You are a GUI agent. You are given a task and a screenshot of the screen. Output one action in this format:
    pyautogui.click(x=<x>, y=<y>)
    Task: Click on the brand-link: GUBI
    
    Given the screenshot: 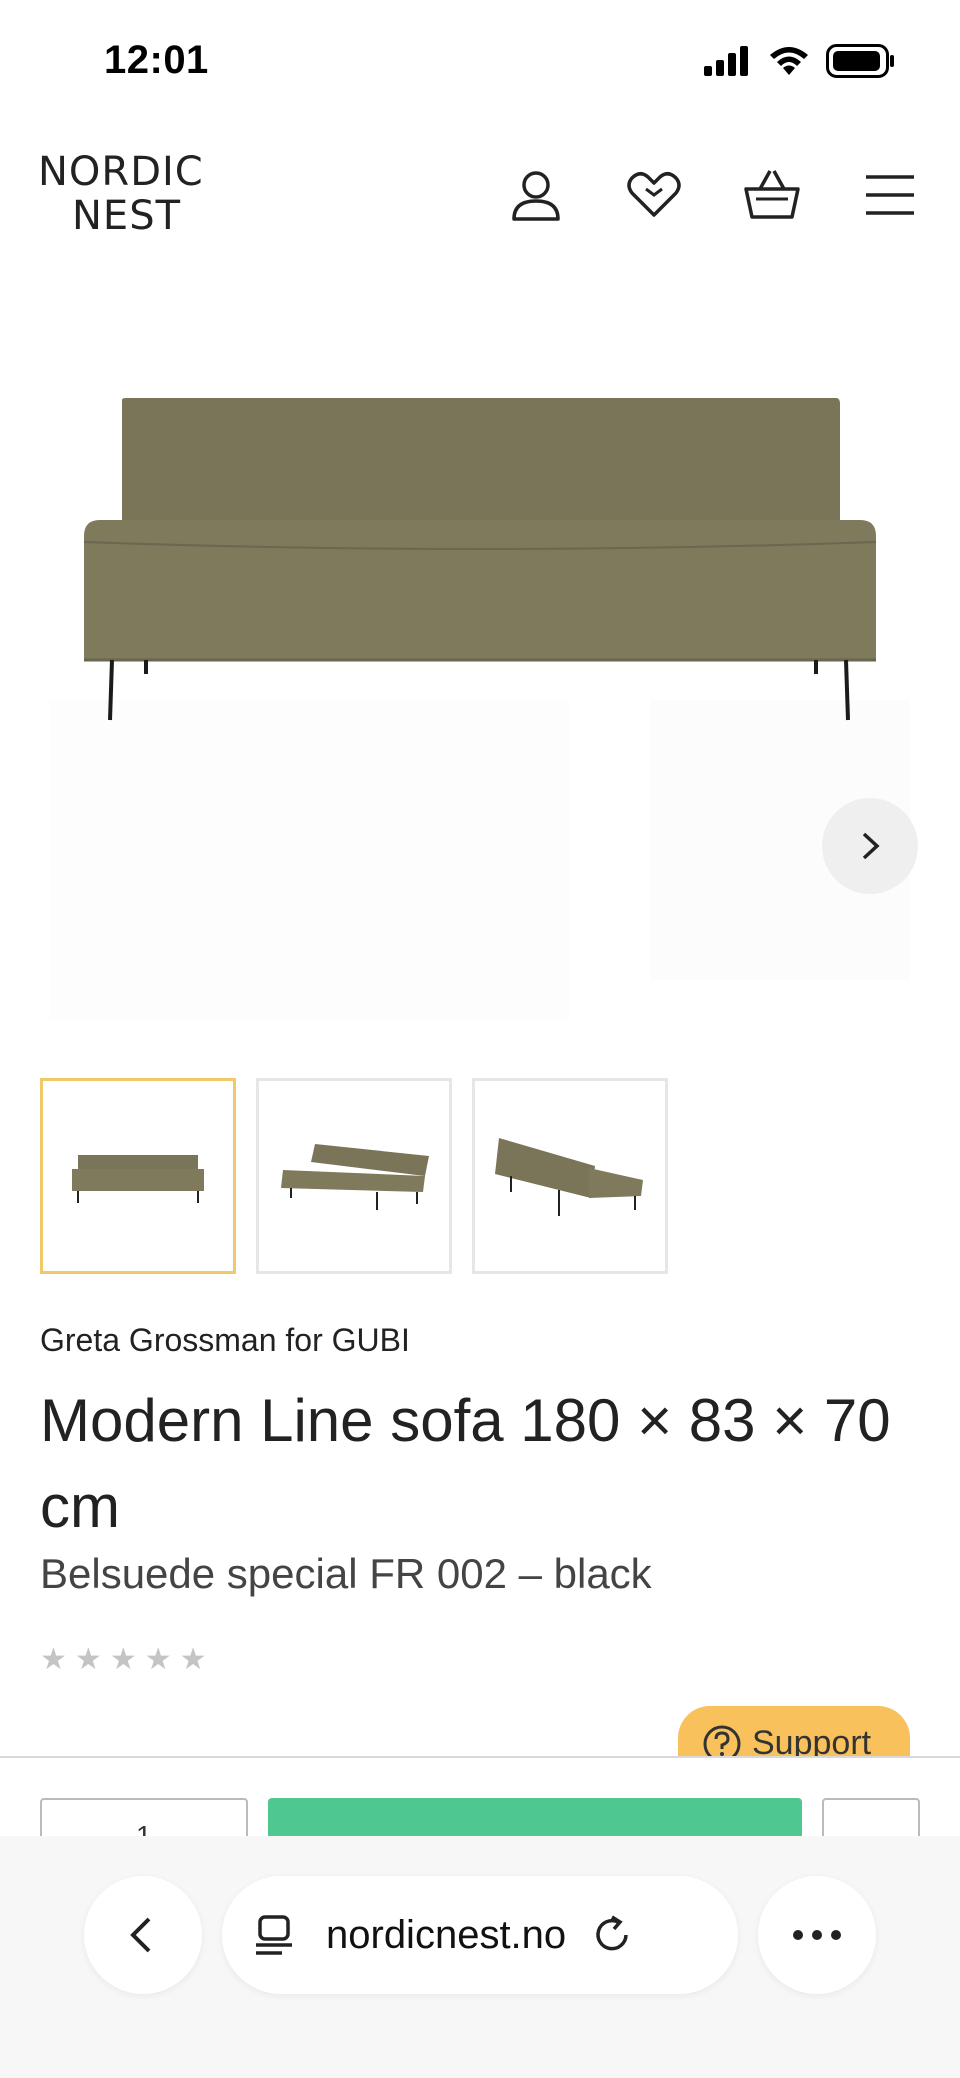 What is the action you would take?
    pyautogui.click(x=371, y=1340)
    